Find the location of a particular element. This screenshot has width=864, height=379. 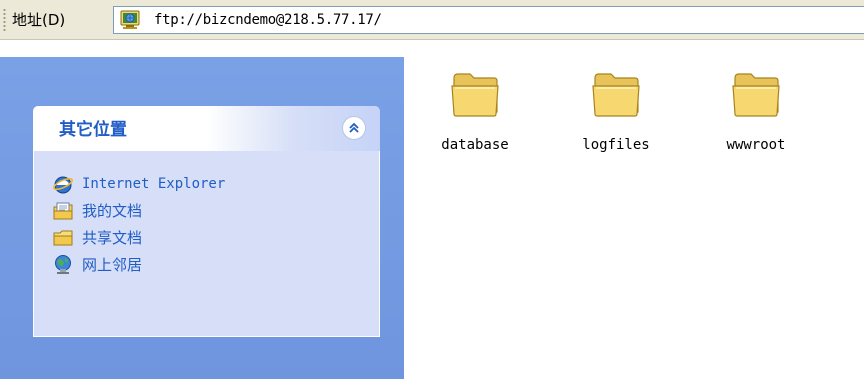

chevron-up-double-icon is located at coordinates (354, 127).